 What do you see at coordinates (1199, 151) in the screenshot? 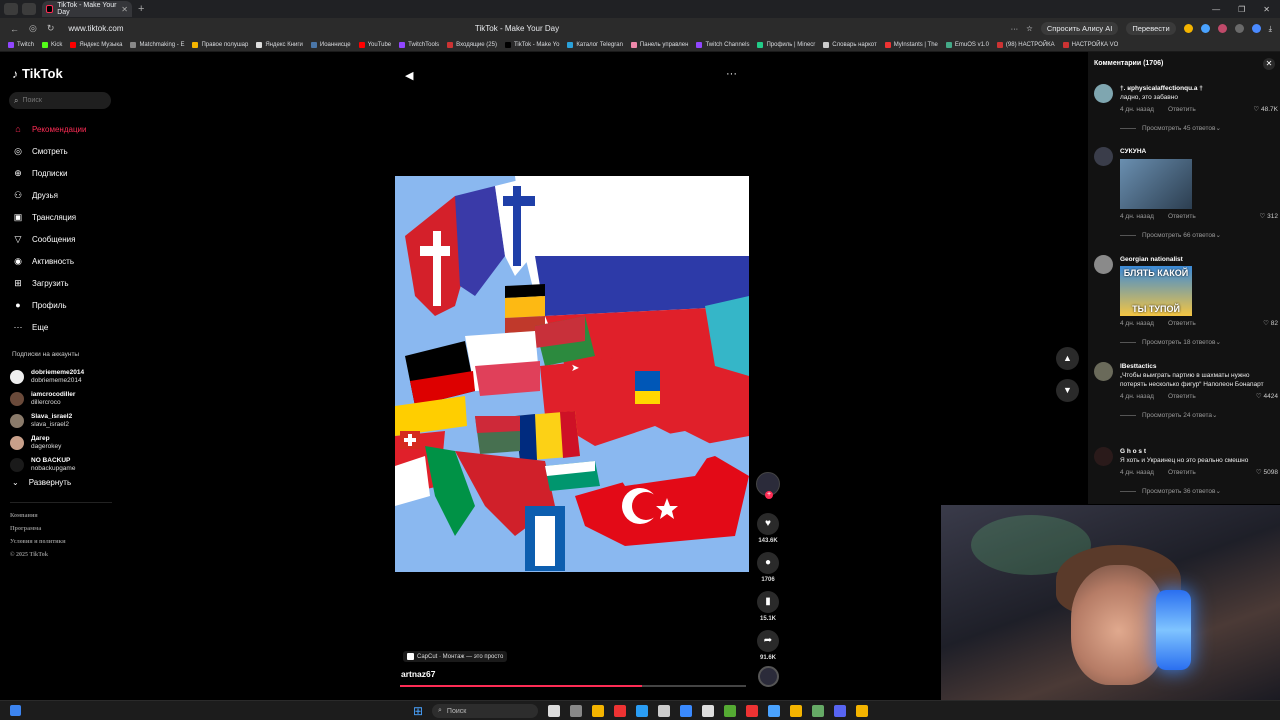
I see `comment-user: СУКУНА` at bounding box center [1199, 151].